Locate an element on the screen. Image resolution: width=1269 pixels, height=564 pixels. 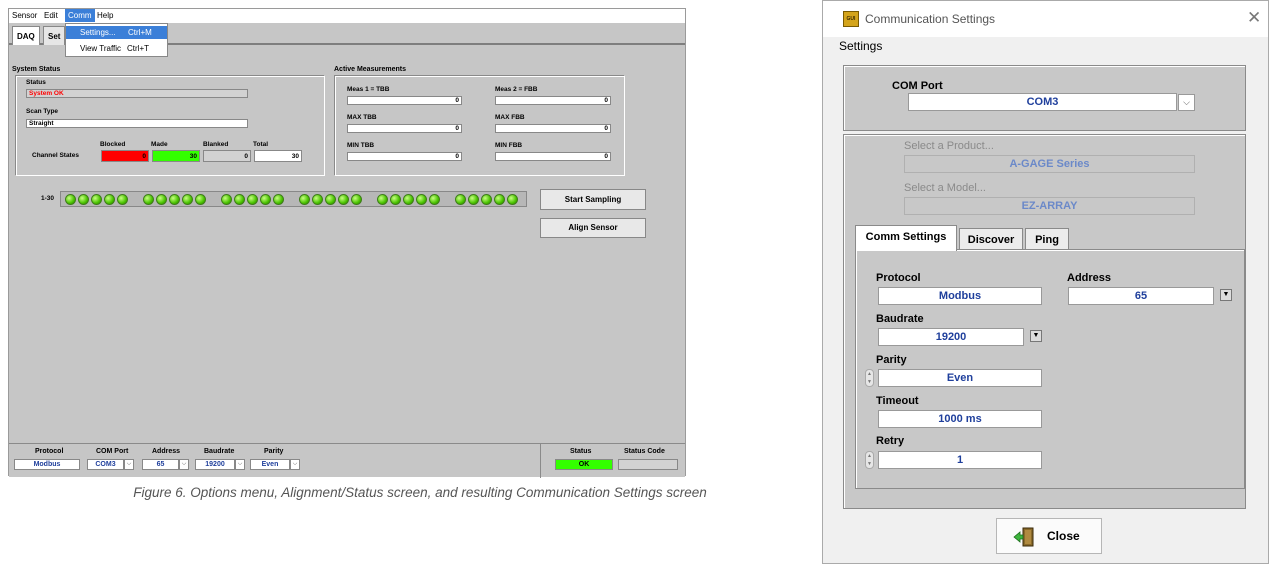
menu-sensor: Sensor is located at coordinates (24, 15).